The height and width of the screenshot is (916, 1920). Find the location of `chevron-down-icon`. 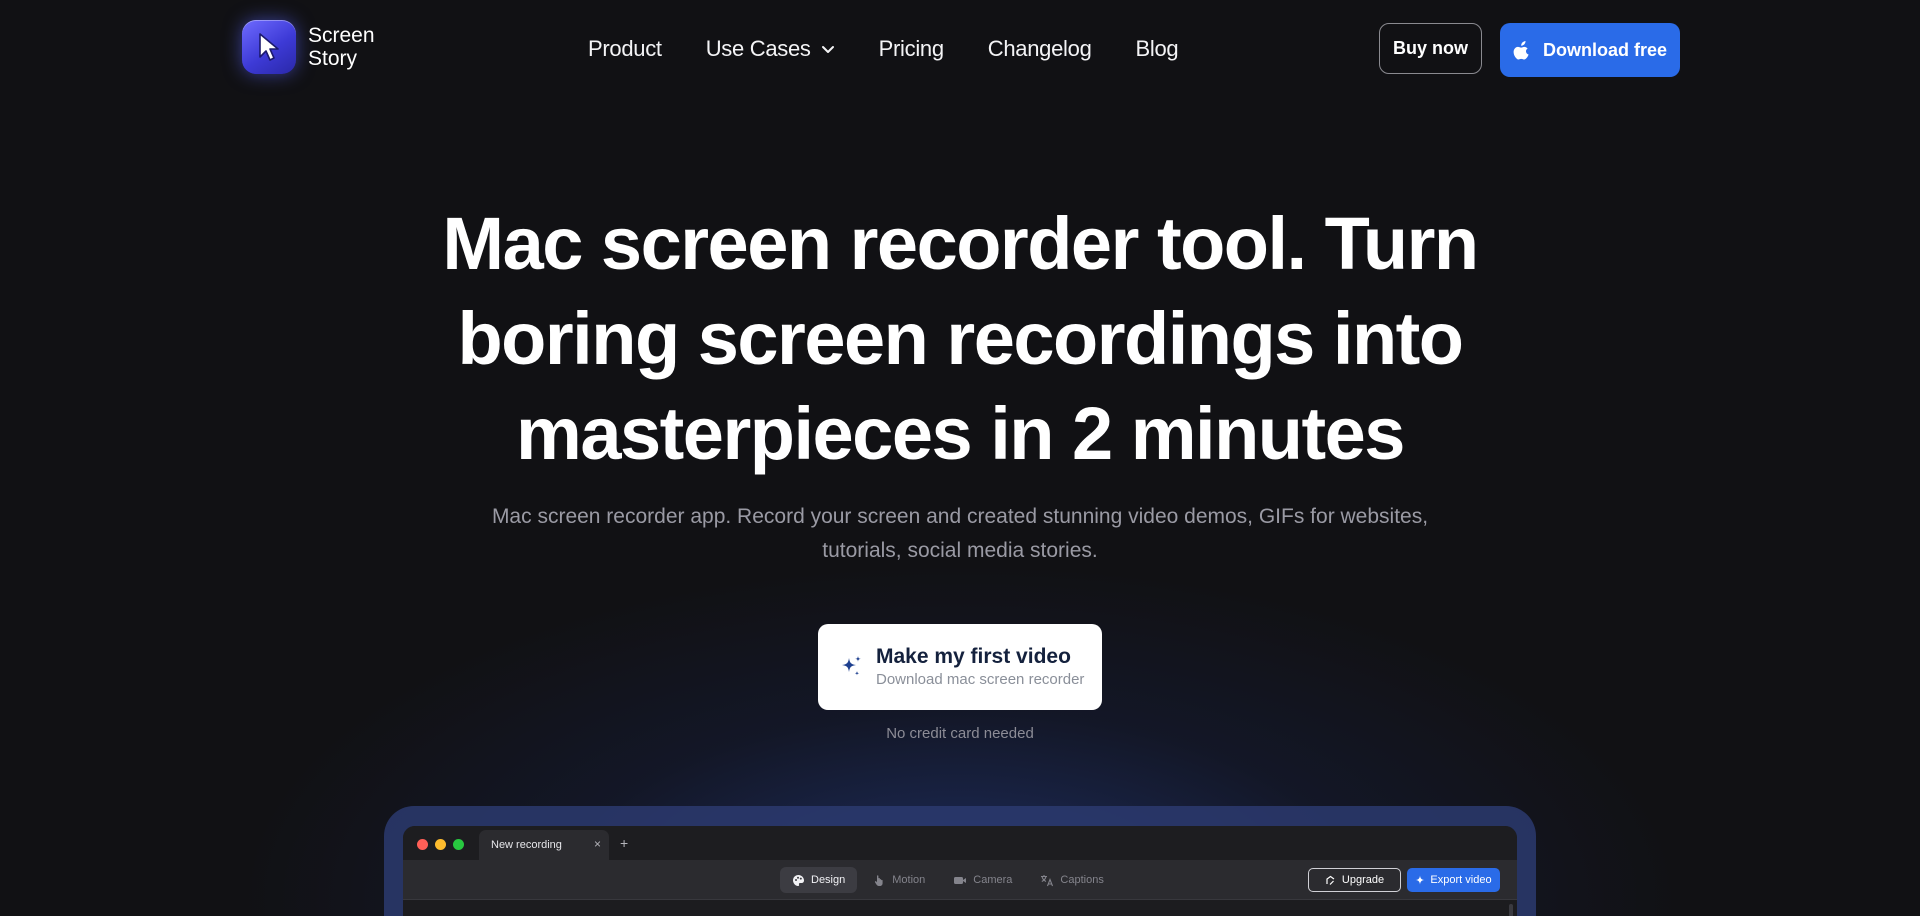

chevron-down-icon is located at coordinates (828, 49).